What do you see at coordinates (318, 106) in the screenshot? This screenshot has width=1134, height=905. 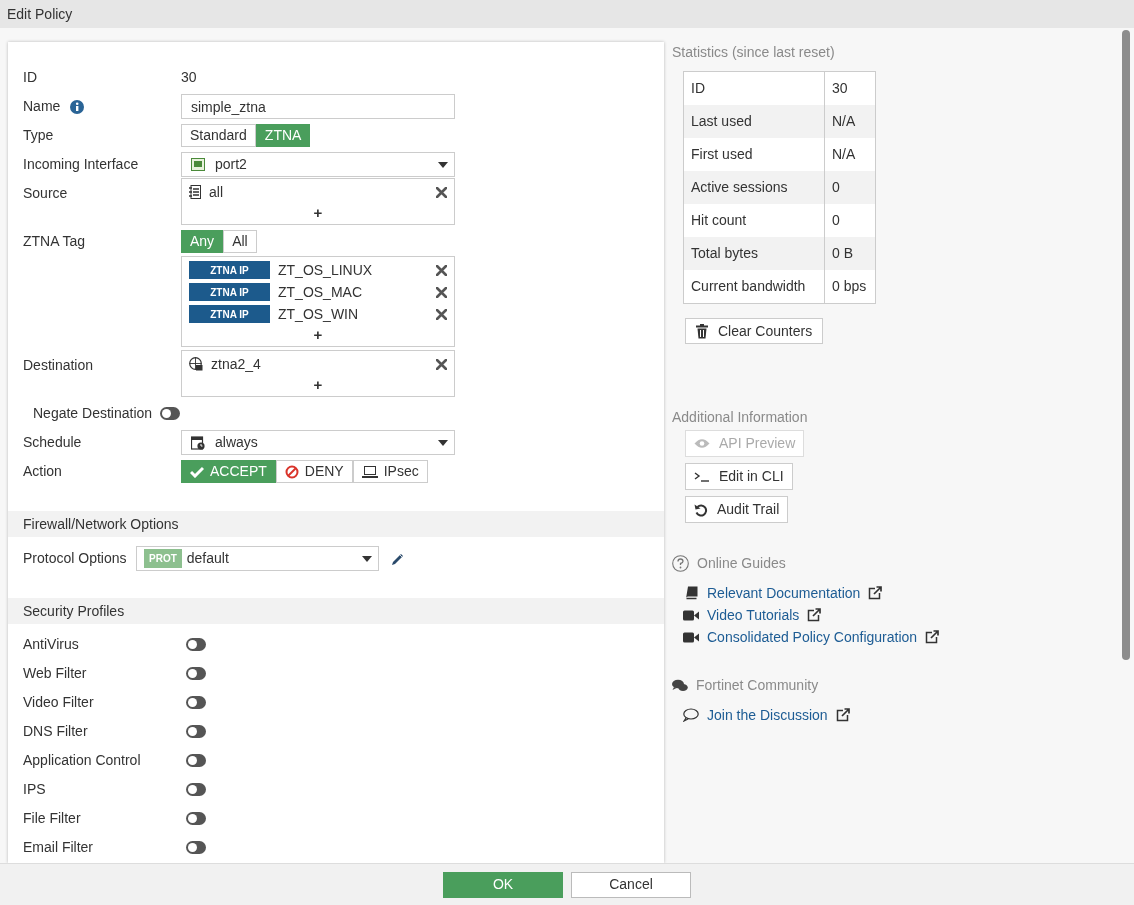 I see `name-input: simple_ztna` at bounding box center [318, 106].